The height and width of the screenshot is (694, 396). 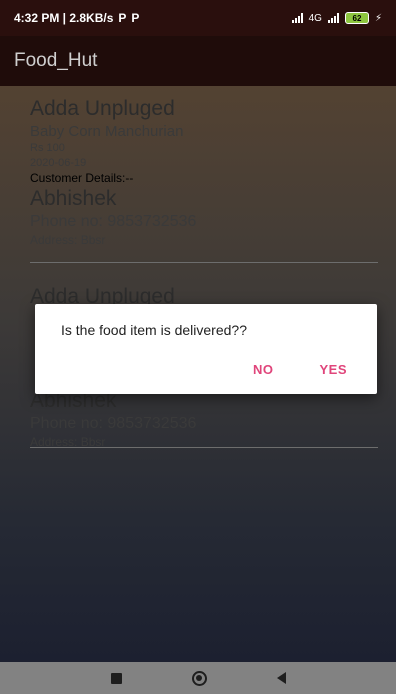 I want to click on back-triangle-icon, so click(x=281, y=678).